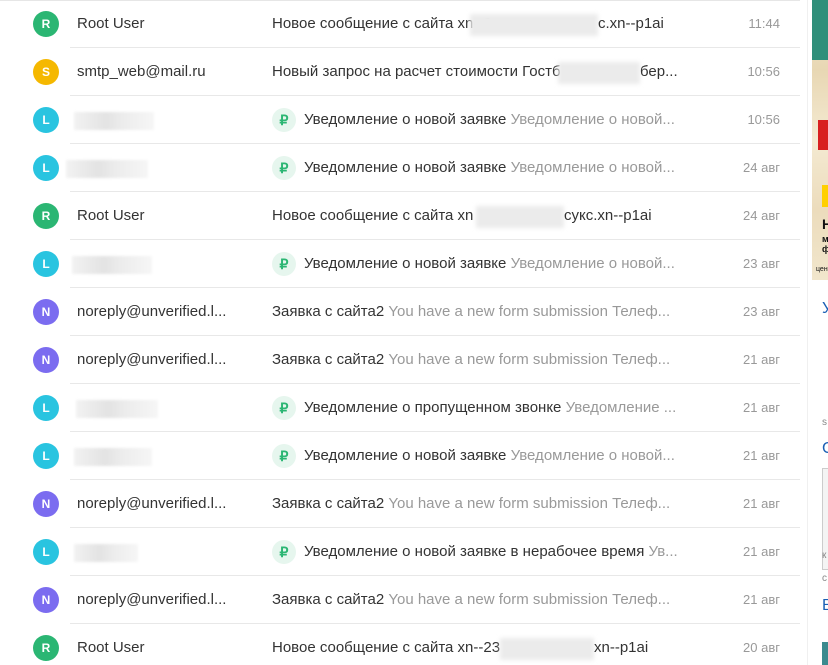 The image size is (828, 665). Describe the element at coordinates (386, 647) in the screenshot. I see `message-subject: Новое сообщение с сайта xn--23` at that location.